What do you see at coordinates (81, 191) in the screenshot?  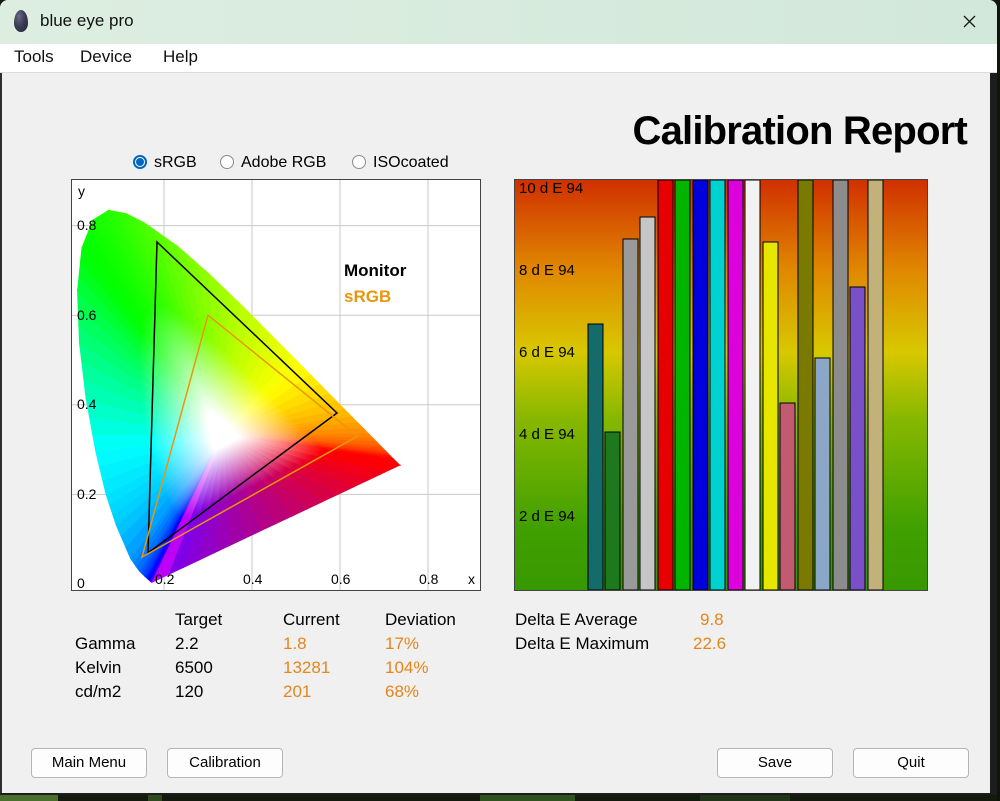 I see `svg-text: y` at bounding box center [81, 191].